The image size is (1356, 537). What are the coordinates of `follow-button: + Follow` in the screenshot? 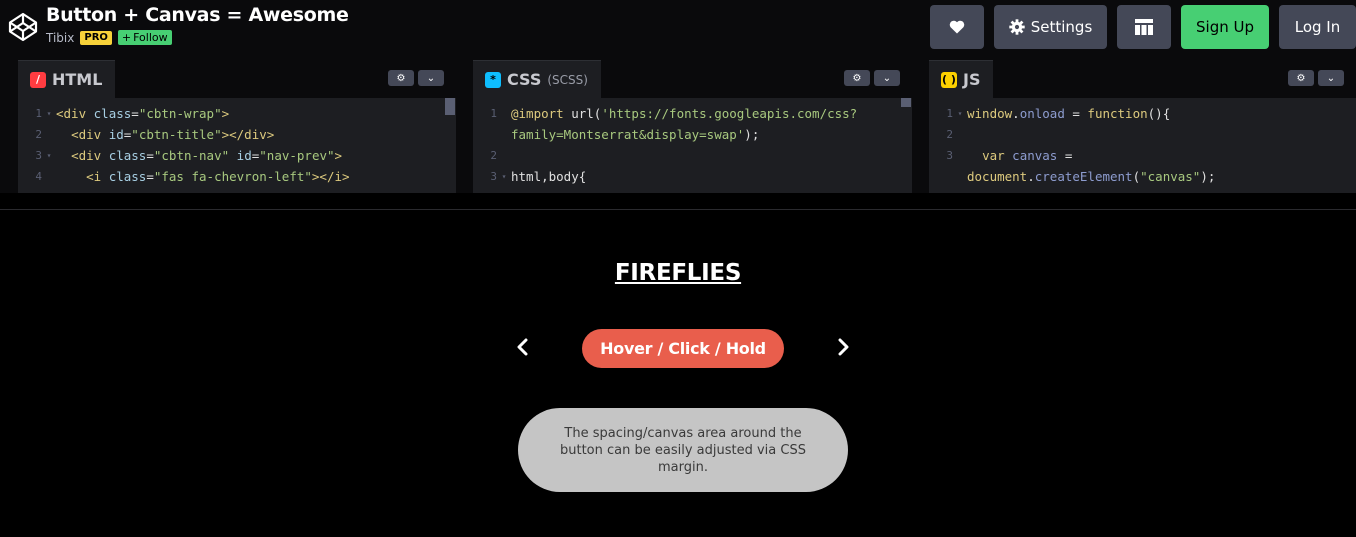 It's located at (144, 37).